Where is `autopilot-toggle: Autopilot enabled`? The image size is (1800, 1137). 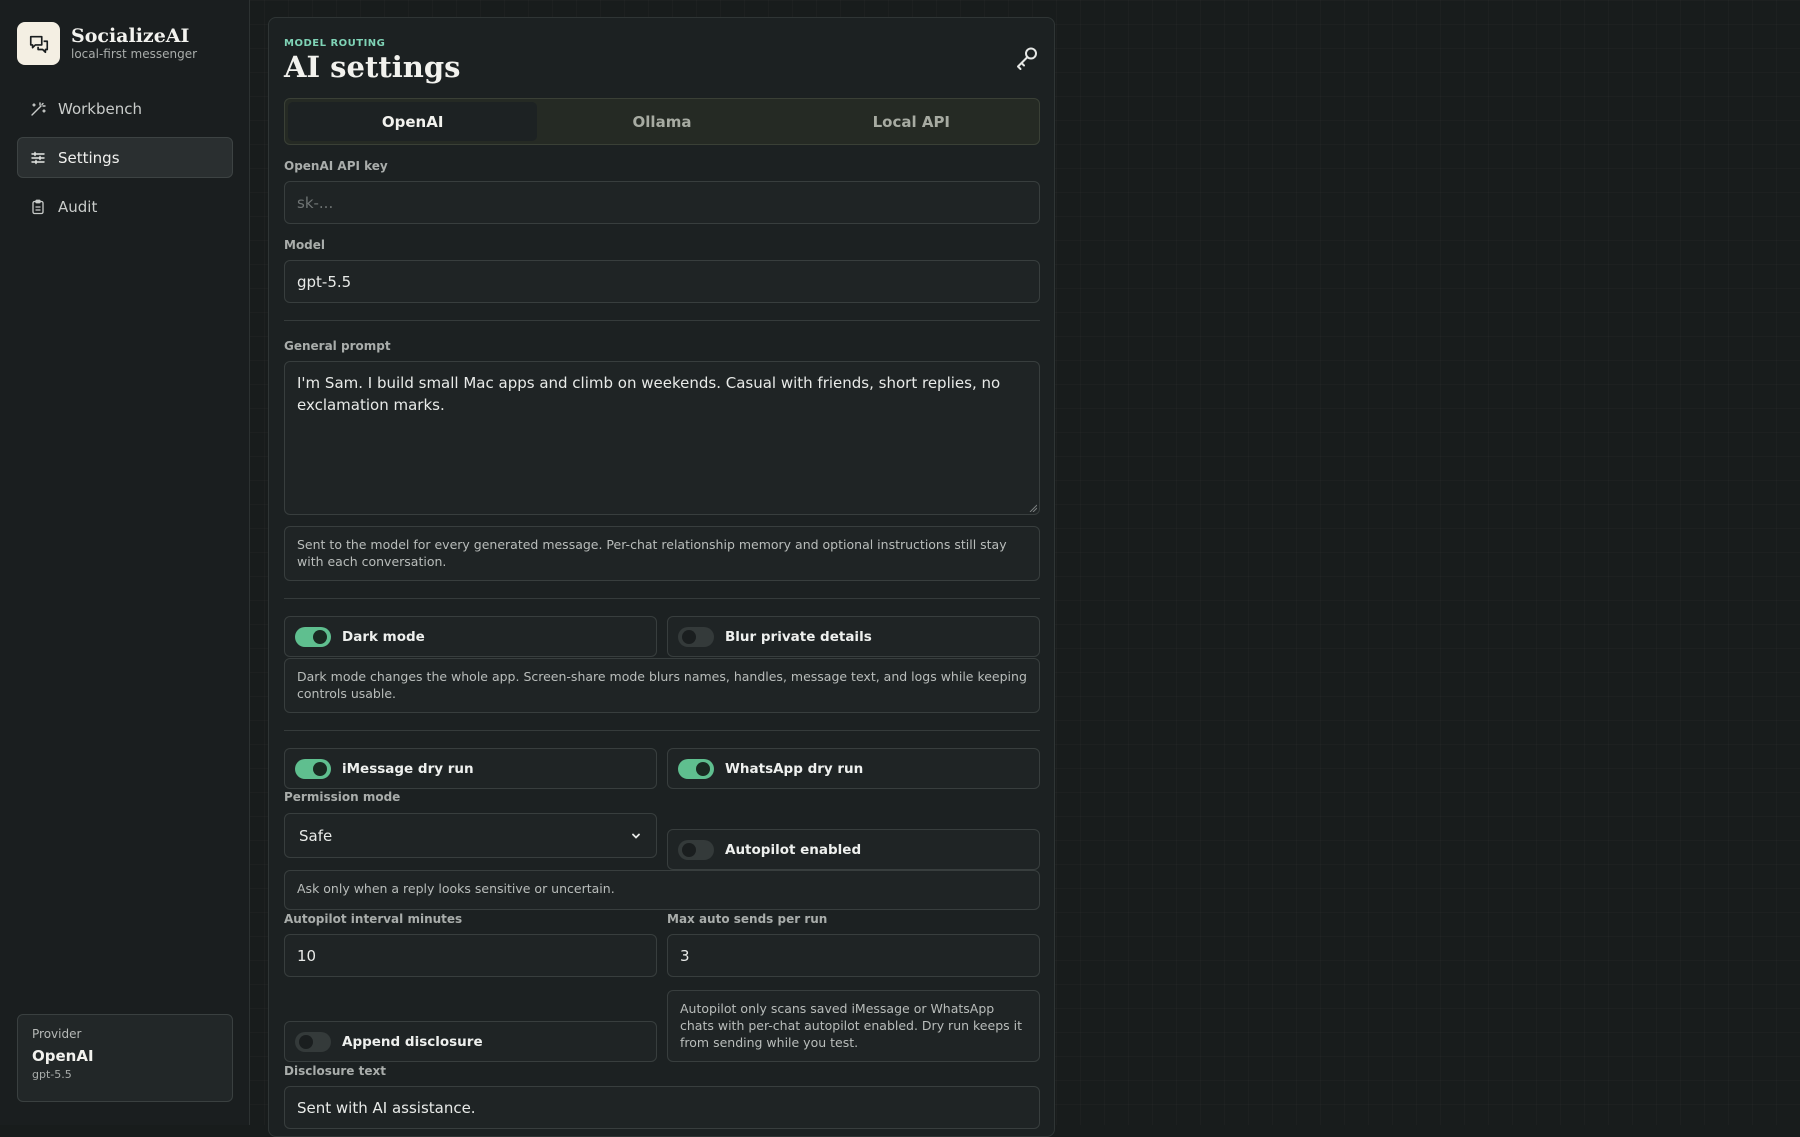
autopilot-toggle: Autopilot enabled is located at coordinates (853, 849).